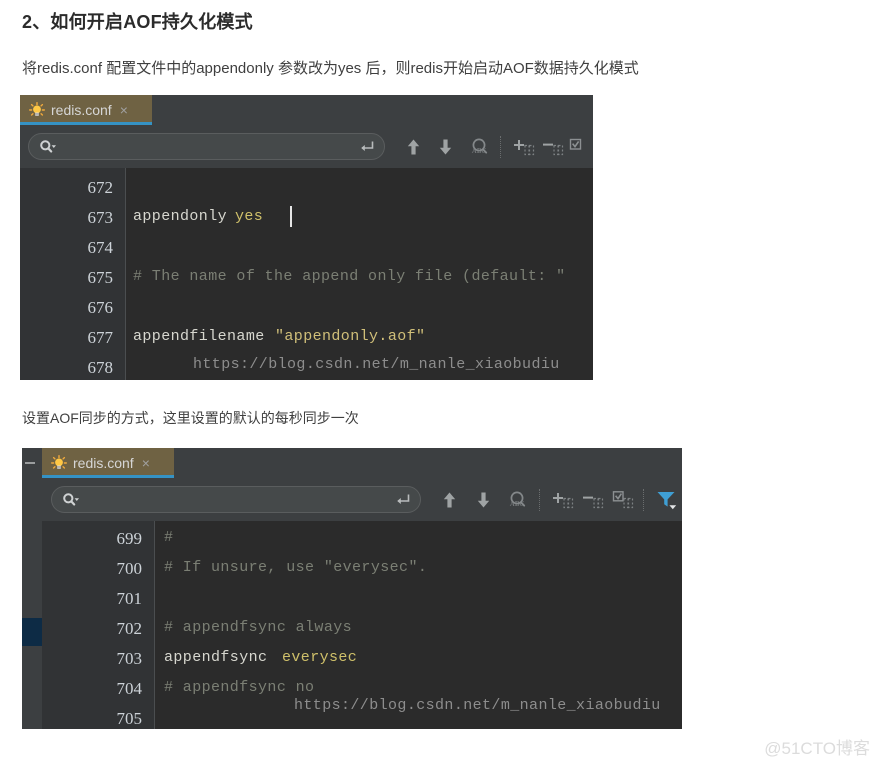  Describe the element at coordinates (320, 657) in the screenshot. I see `code-line-703-b: everysec` at that location.